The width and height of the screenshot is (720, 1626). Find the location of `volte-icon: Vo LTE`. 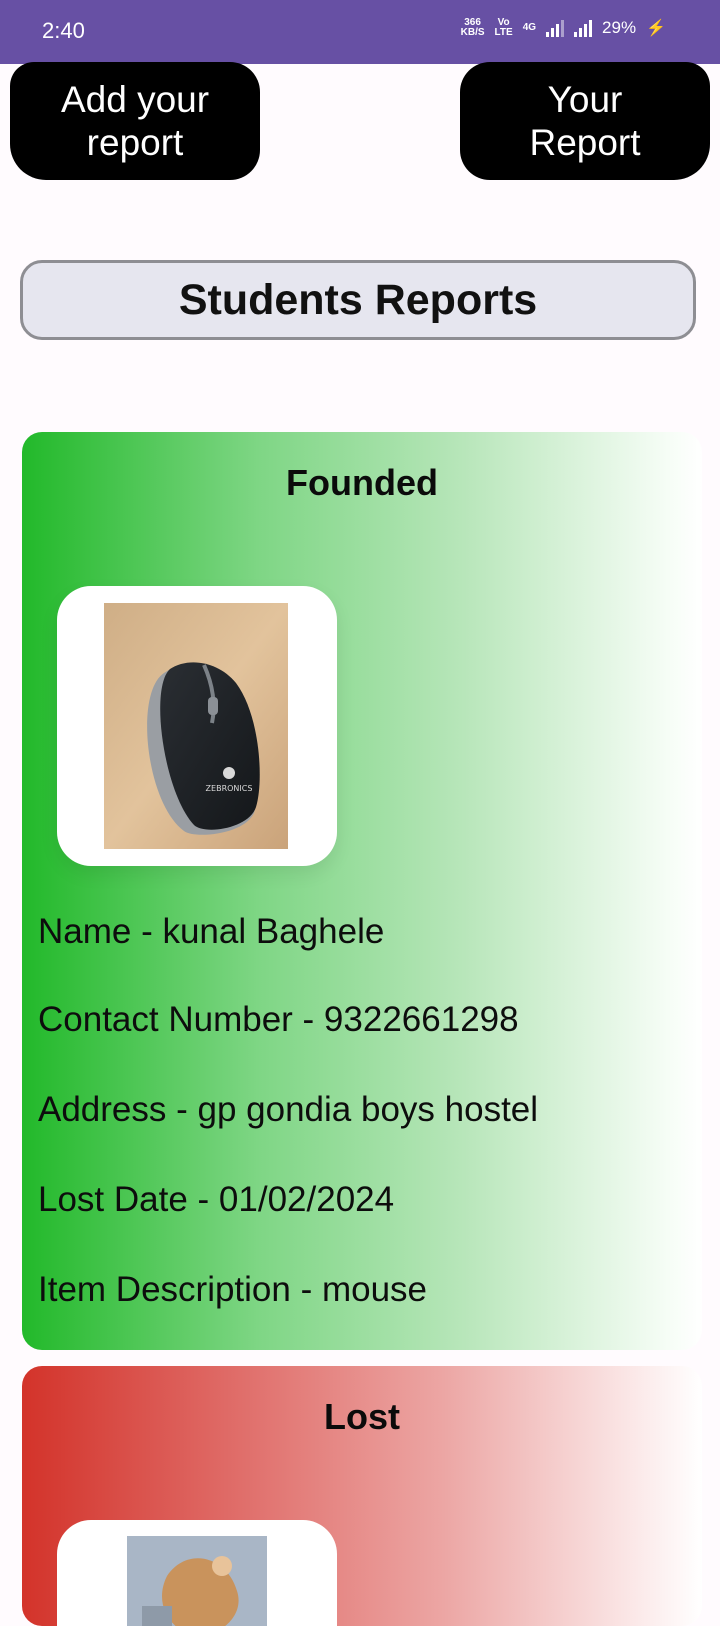

volte-icon: Vo LTE is located at coordinates (503, 27).